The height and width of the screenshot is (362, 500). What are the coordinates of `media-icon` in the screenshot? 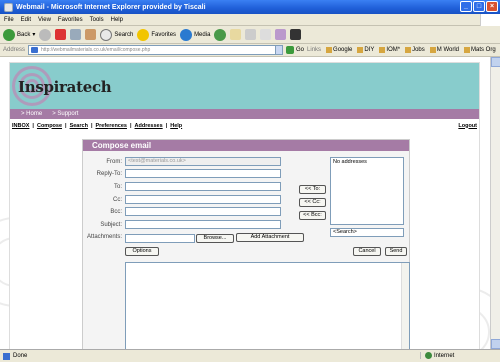 It's located at (186, 34).